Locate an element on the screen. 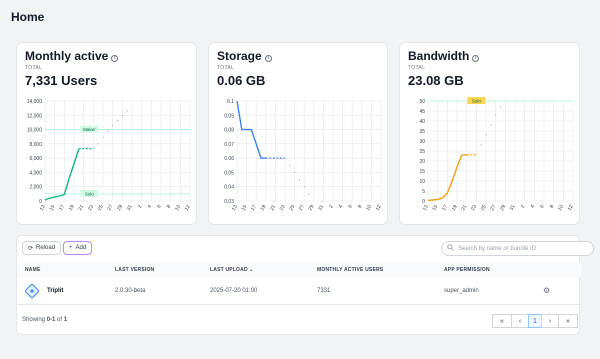 This screenshot has width=600, height=359. y-tick-label: 25 is located at coordinates (422, 152).